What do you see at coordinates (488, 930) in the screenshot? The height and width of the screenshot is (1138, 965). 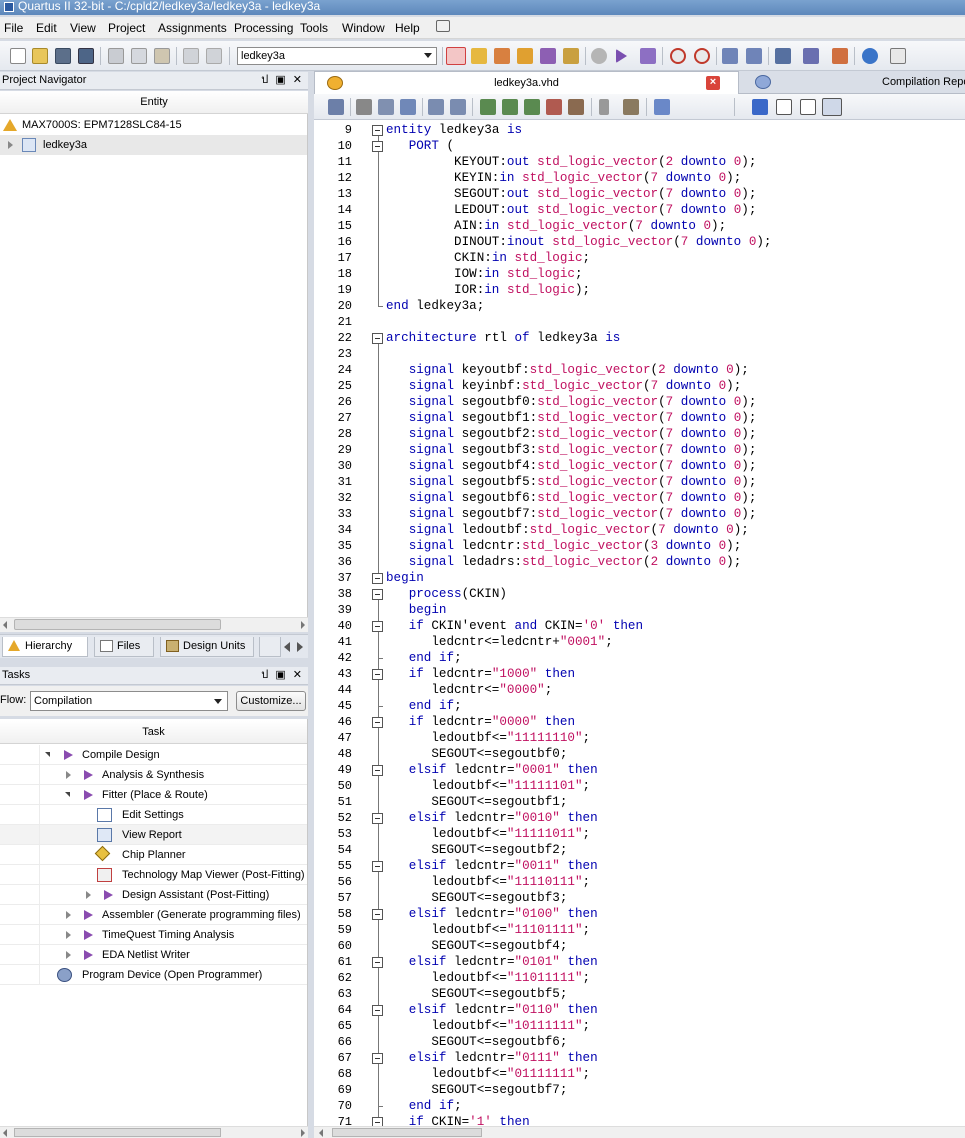 I see `code-line: ledoutbf<="11101111";` at bounding box center [488, 930].